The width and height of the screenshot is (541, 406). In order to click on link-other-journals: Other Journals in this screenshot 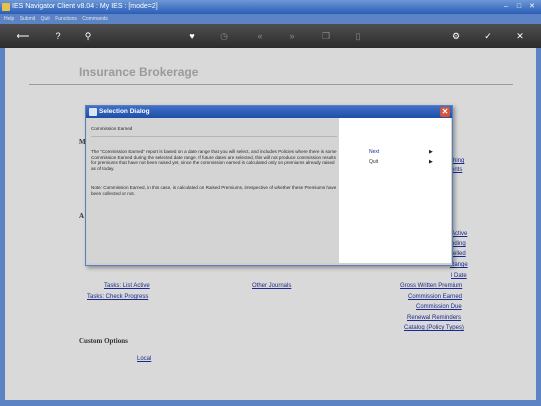, I will do `click(271, 286)`.